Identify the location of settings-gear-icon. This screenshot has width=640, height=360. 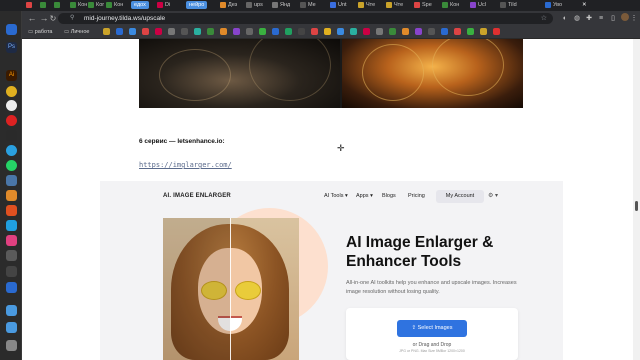
(11, 271).